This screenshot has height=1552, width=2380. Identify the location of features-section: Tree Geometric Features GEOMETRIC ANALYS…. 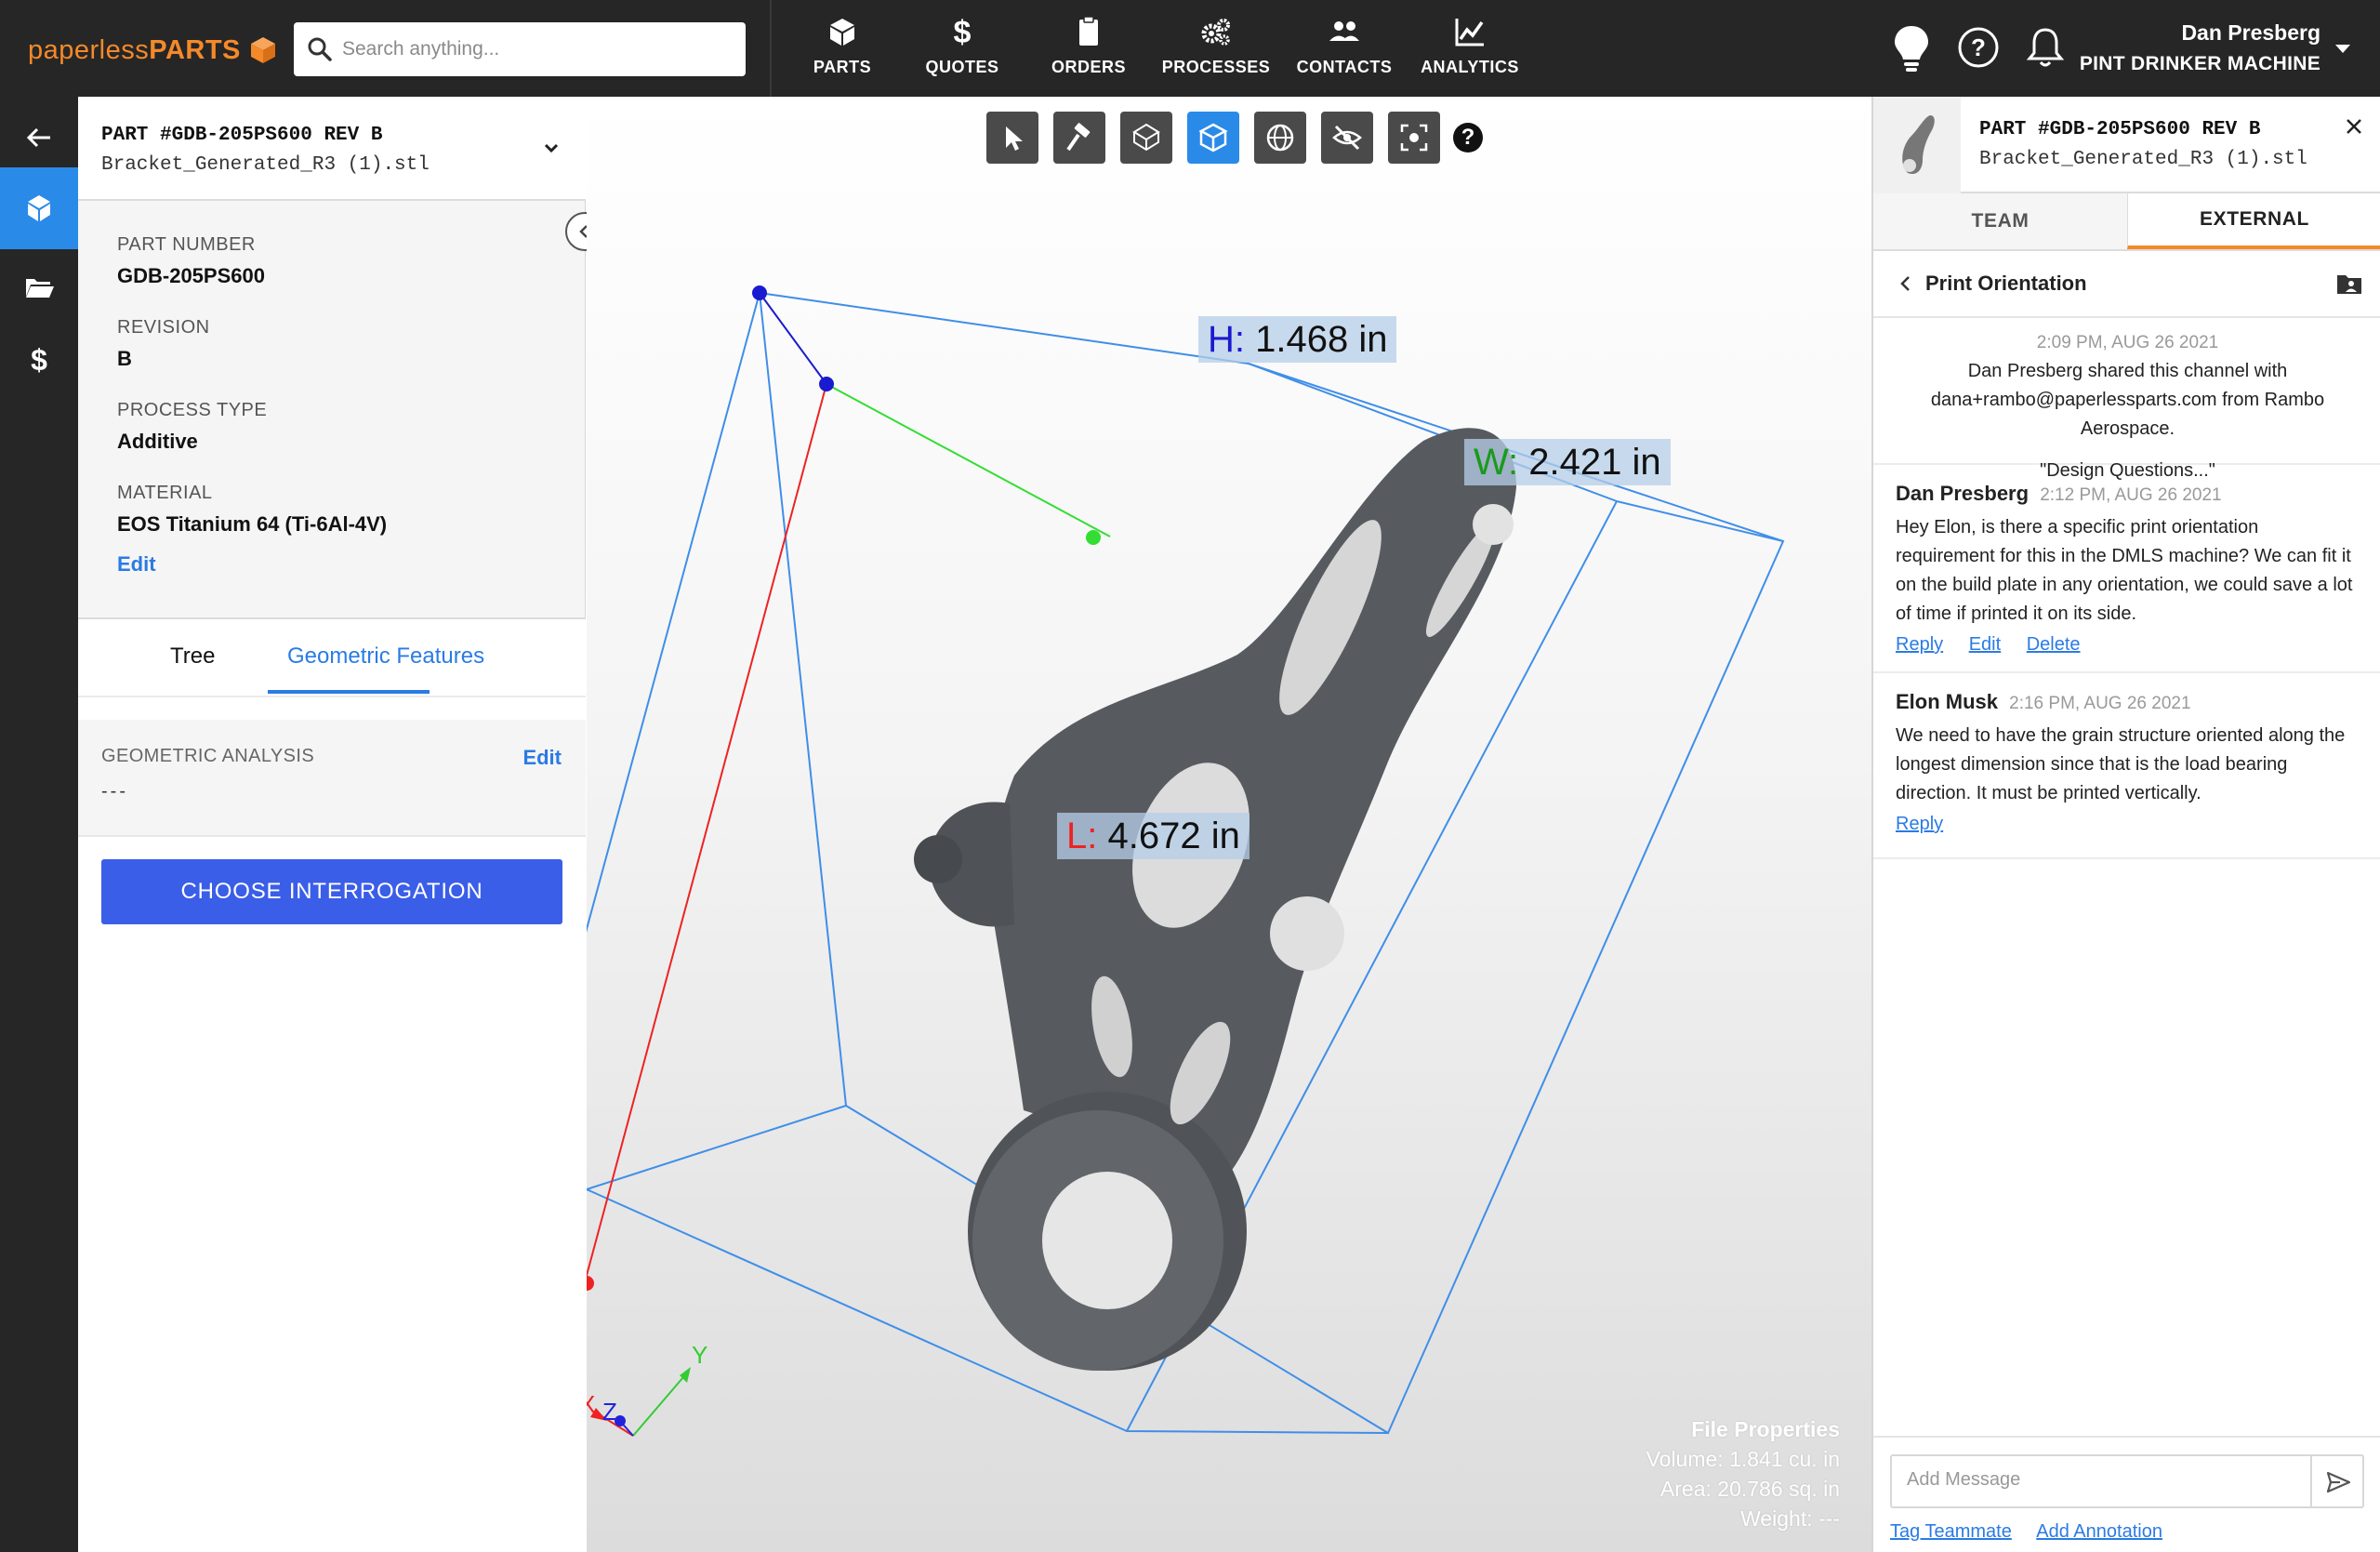
(332, 1084).